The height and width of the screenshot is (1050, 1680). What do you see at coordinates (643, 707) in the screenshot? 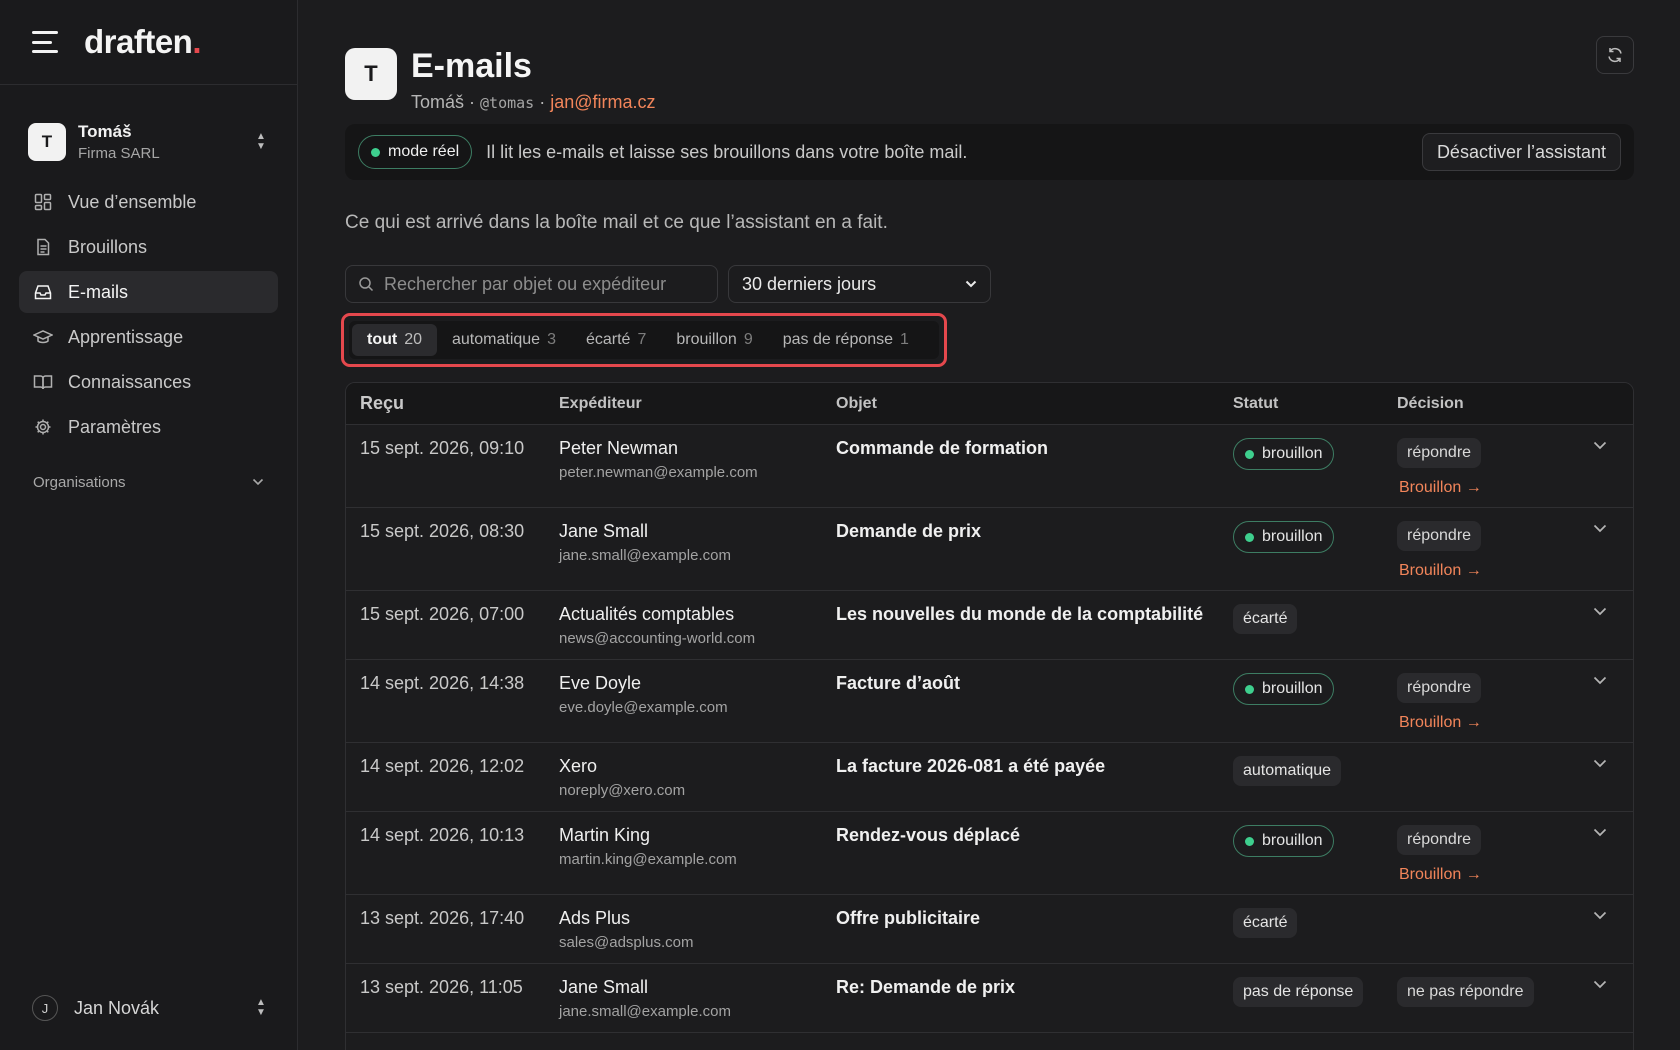
I see `sender-email: eve.doyle@example.com` at bounding box center [643, 707].